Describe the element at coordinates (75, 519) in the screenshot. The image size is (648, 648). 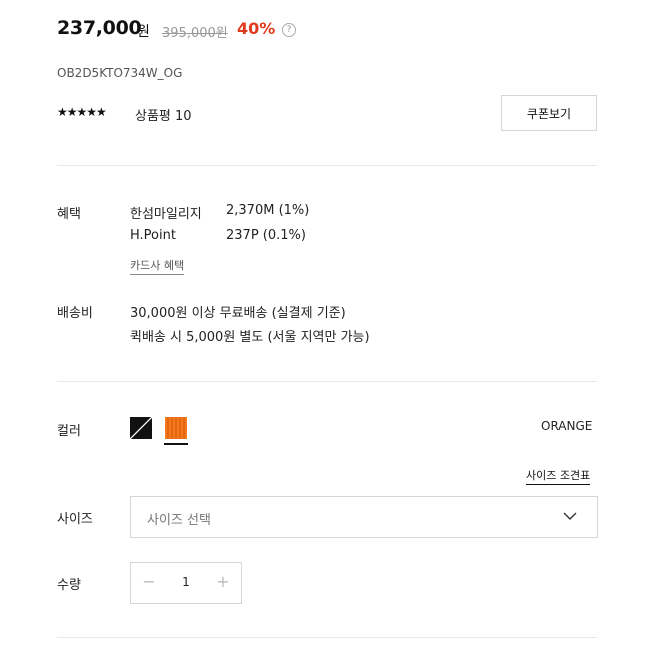
I see `size-label: 사이즈` at that location.